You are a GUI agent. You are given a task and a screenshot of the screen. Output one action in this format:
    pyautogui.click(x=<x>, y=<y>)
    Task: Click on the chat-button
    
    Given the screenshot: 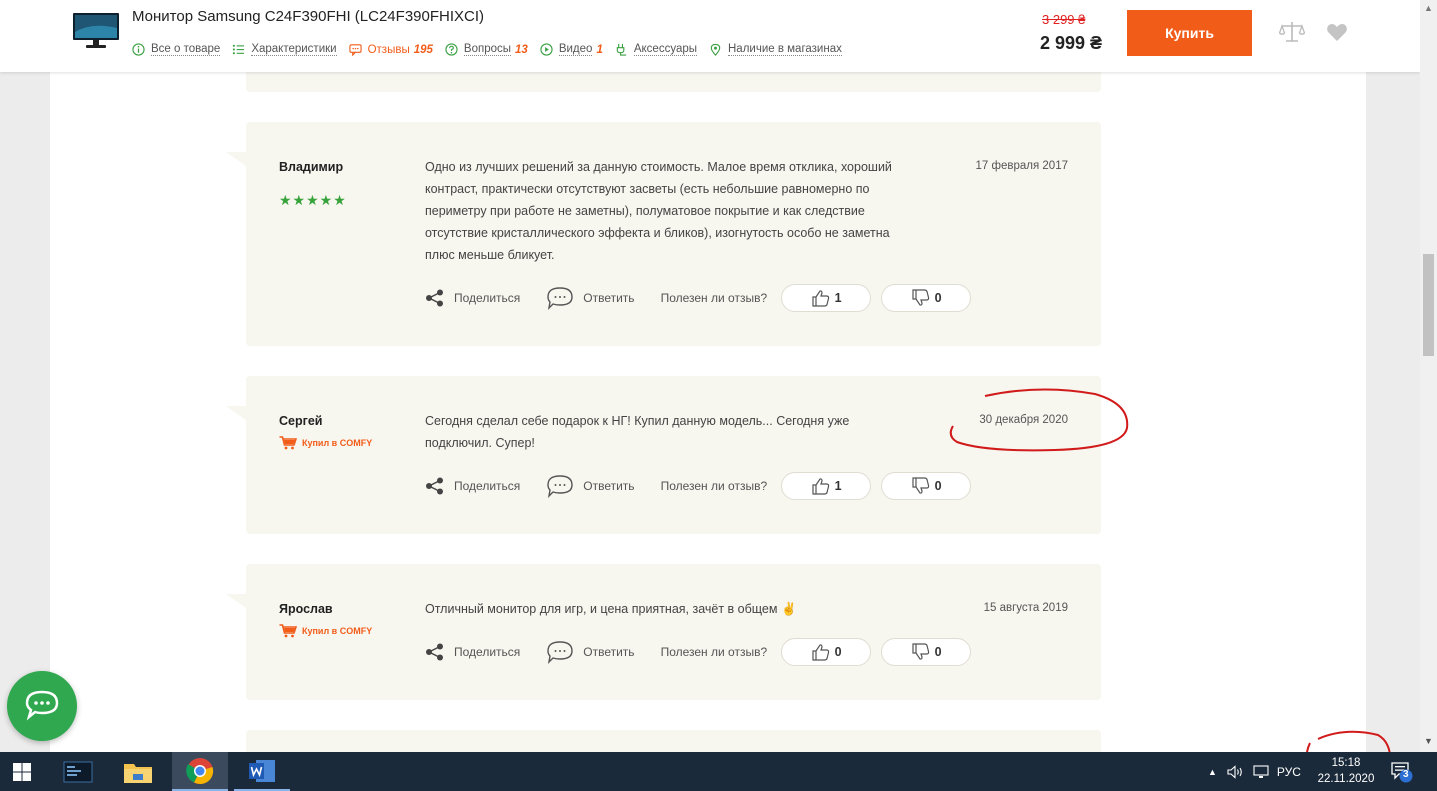 What is the action you would take?
    pyautogui.click(x=42, y=706)
    